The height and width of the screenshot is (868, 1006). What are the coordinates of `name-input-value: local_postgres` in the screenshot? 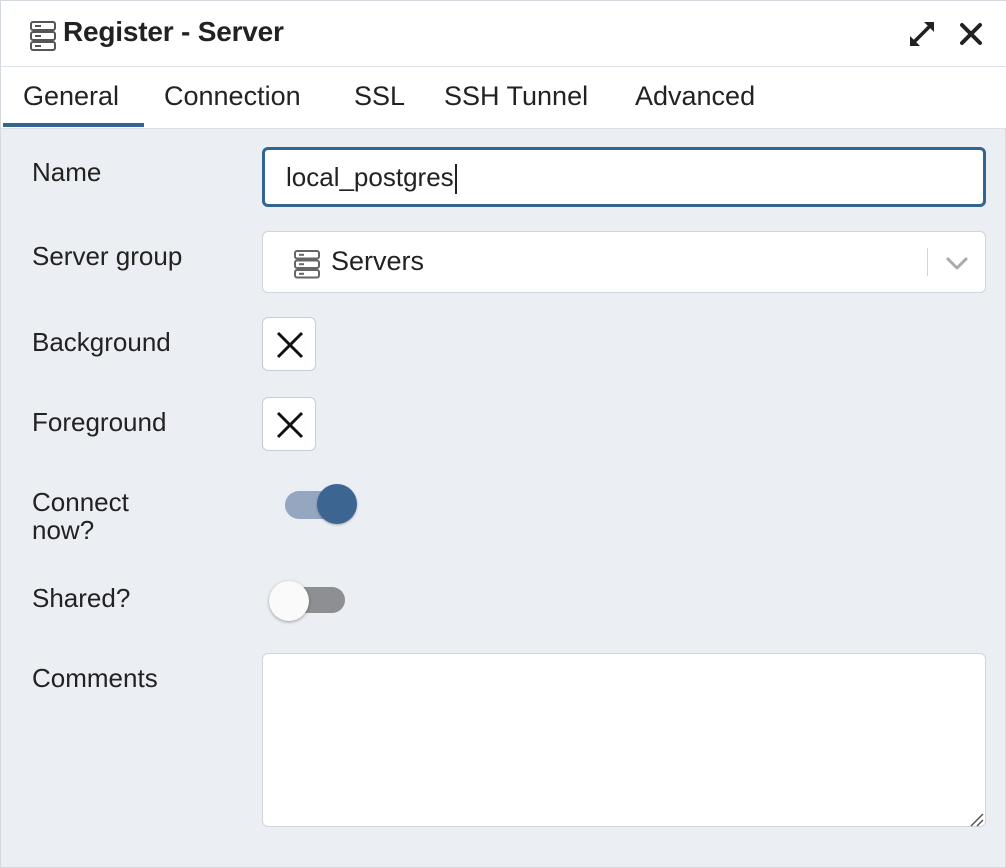 It's located at (370, 177).